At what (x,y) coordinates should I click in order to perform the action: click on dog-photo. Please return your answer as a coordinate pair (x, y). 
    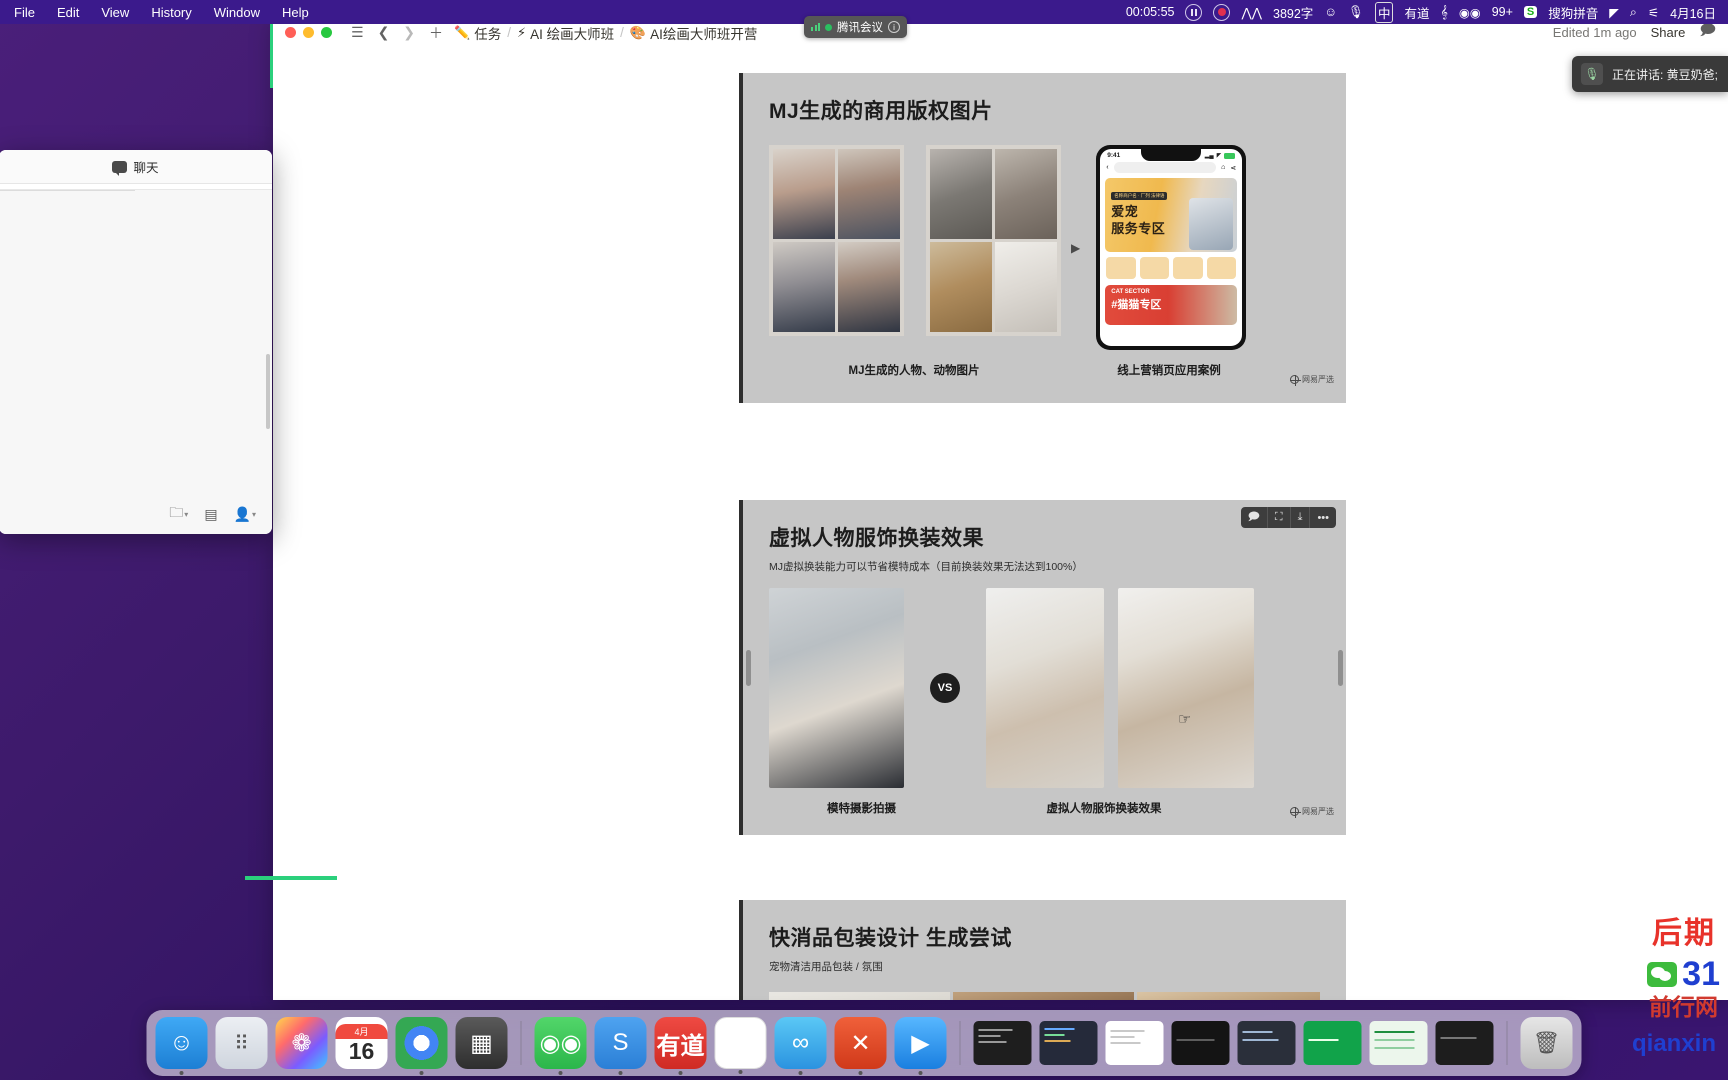
    Looking at the image, I should click on (1026, 287).